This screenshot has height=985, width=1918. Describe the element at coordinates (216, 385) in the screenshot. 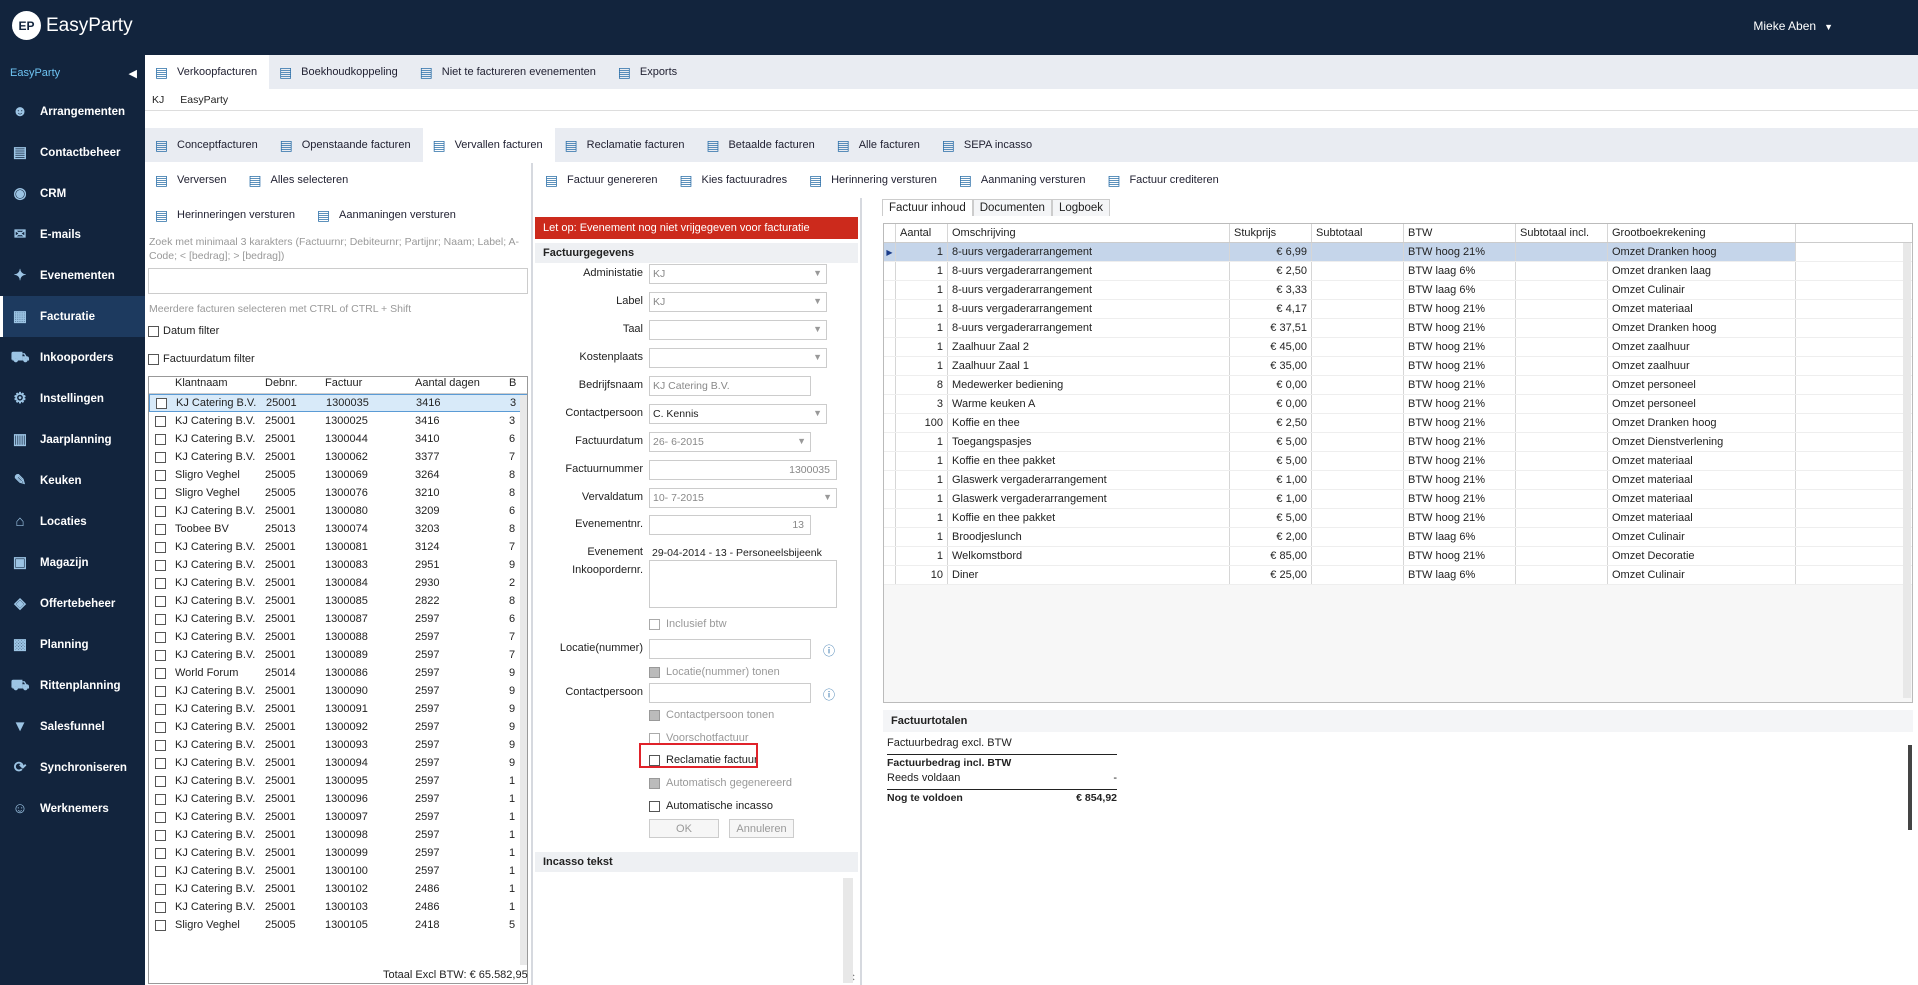

I see `column-header: Klantnaam` at that location.